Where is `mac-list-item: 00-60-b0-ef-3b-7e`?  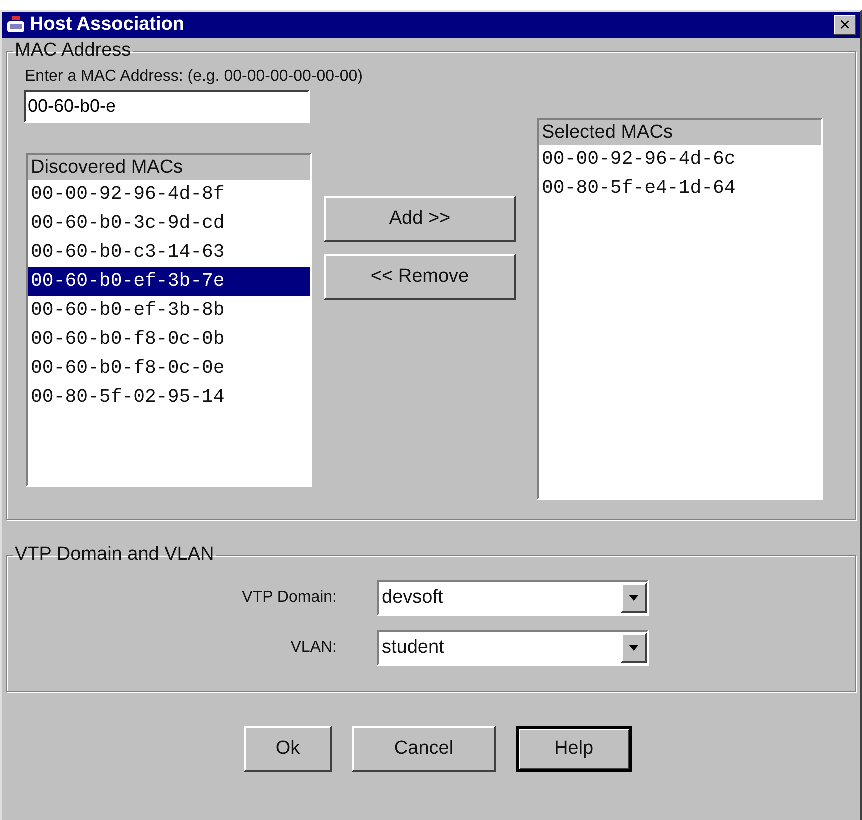 mac-list-item: 00-60-b0-ef-3b-7e is located at coordinates (169, 281).